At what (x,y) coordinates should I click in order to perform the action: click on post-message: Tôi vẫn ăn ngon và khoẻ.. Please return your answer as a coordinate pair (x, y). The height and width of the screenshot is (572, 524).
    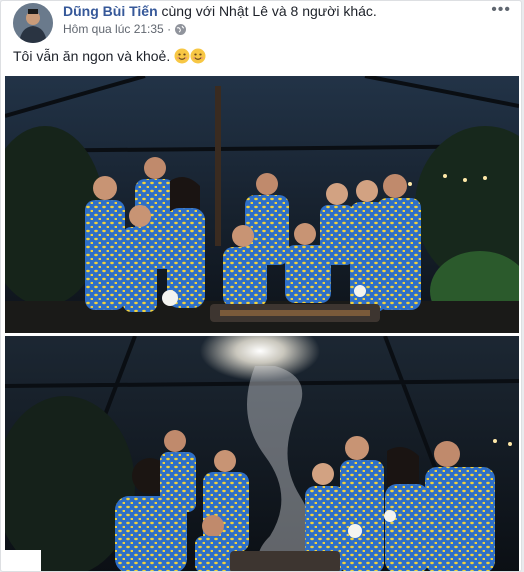
    Looking at the image, I should click on (109, 56).